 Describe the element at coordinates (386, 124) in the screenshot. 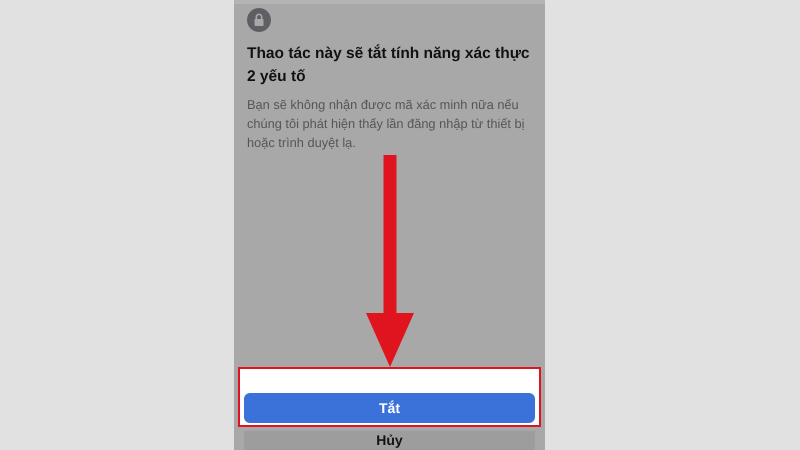

I see `dialog-message: Bạn sẽ không nhận được mã xác minh nữa nếu chúng tôi phát hiện thấy lần đăng nhập từ thiết bị hoặc trình duyệt lạ.` at that location.